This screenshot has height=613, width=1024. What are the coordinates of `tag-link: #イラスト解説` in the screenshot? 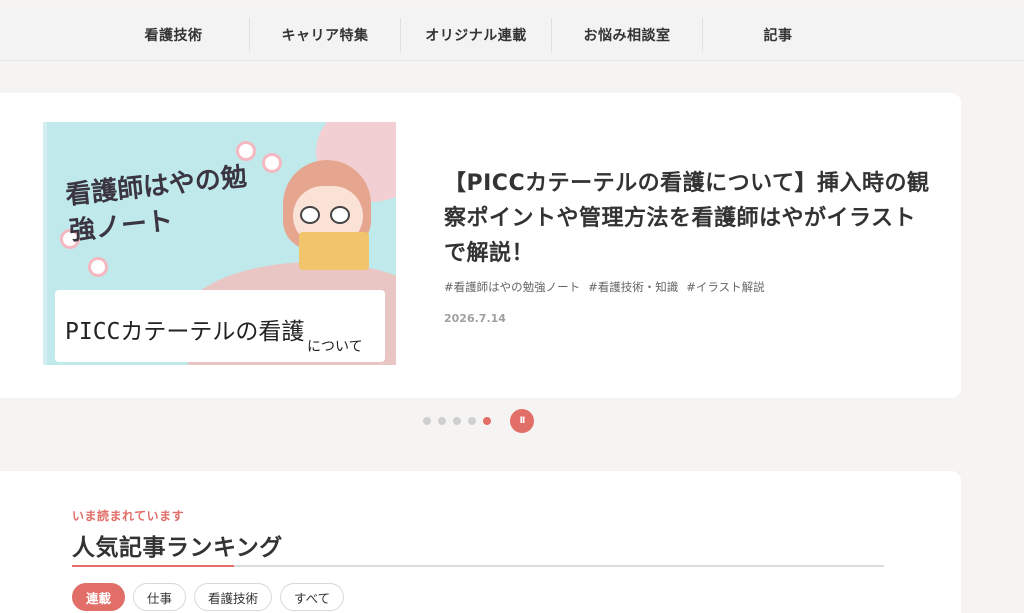 It's located at (725, 287).